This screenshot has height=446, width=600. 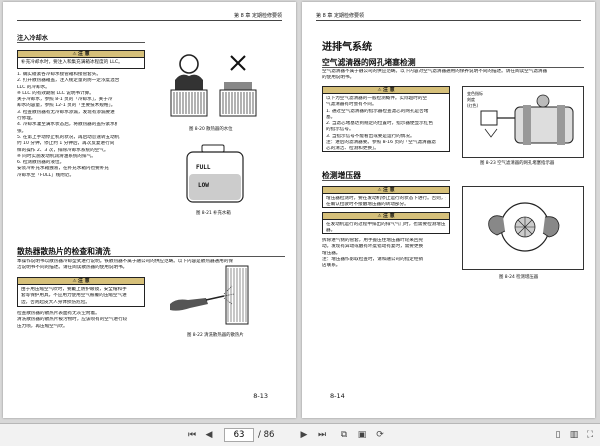 I want to click on page-number: 8-13, so click(x=260, y=396).